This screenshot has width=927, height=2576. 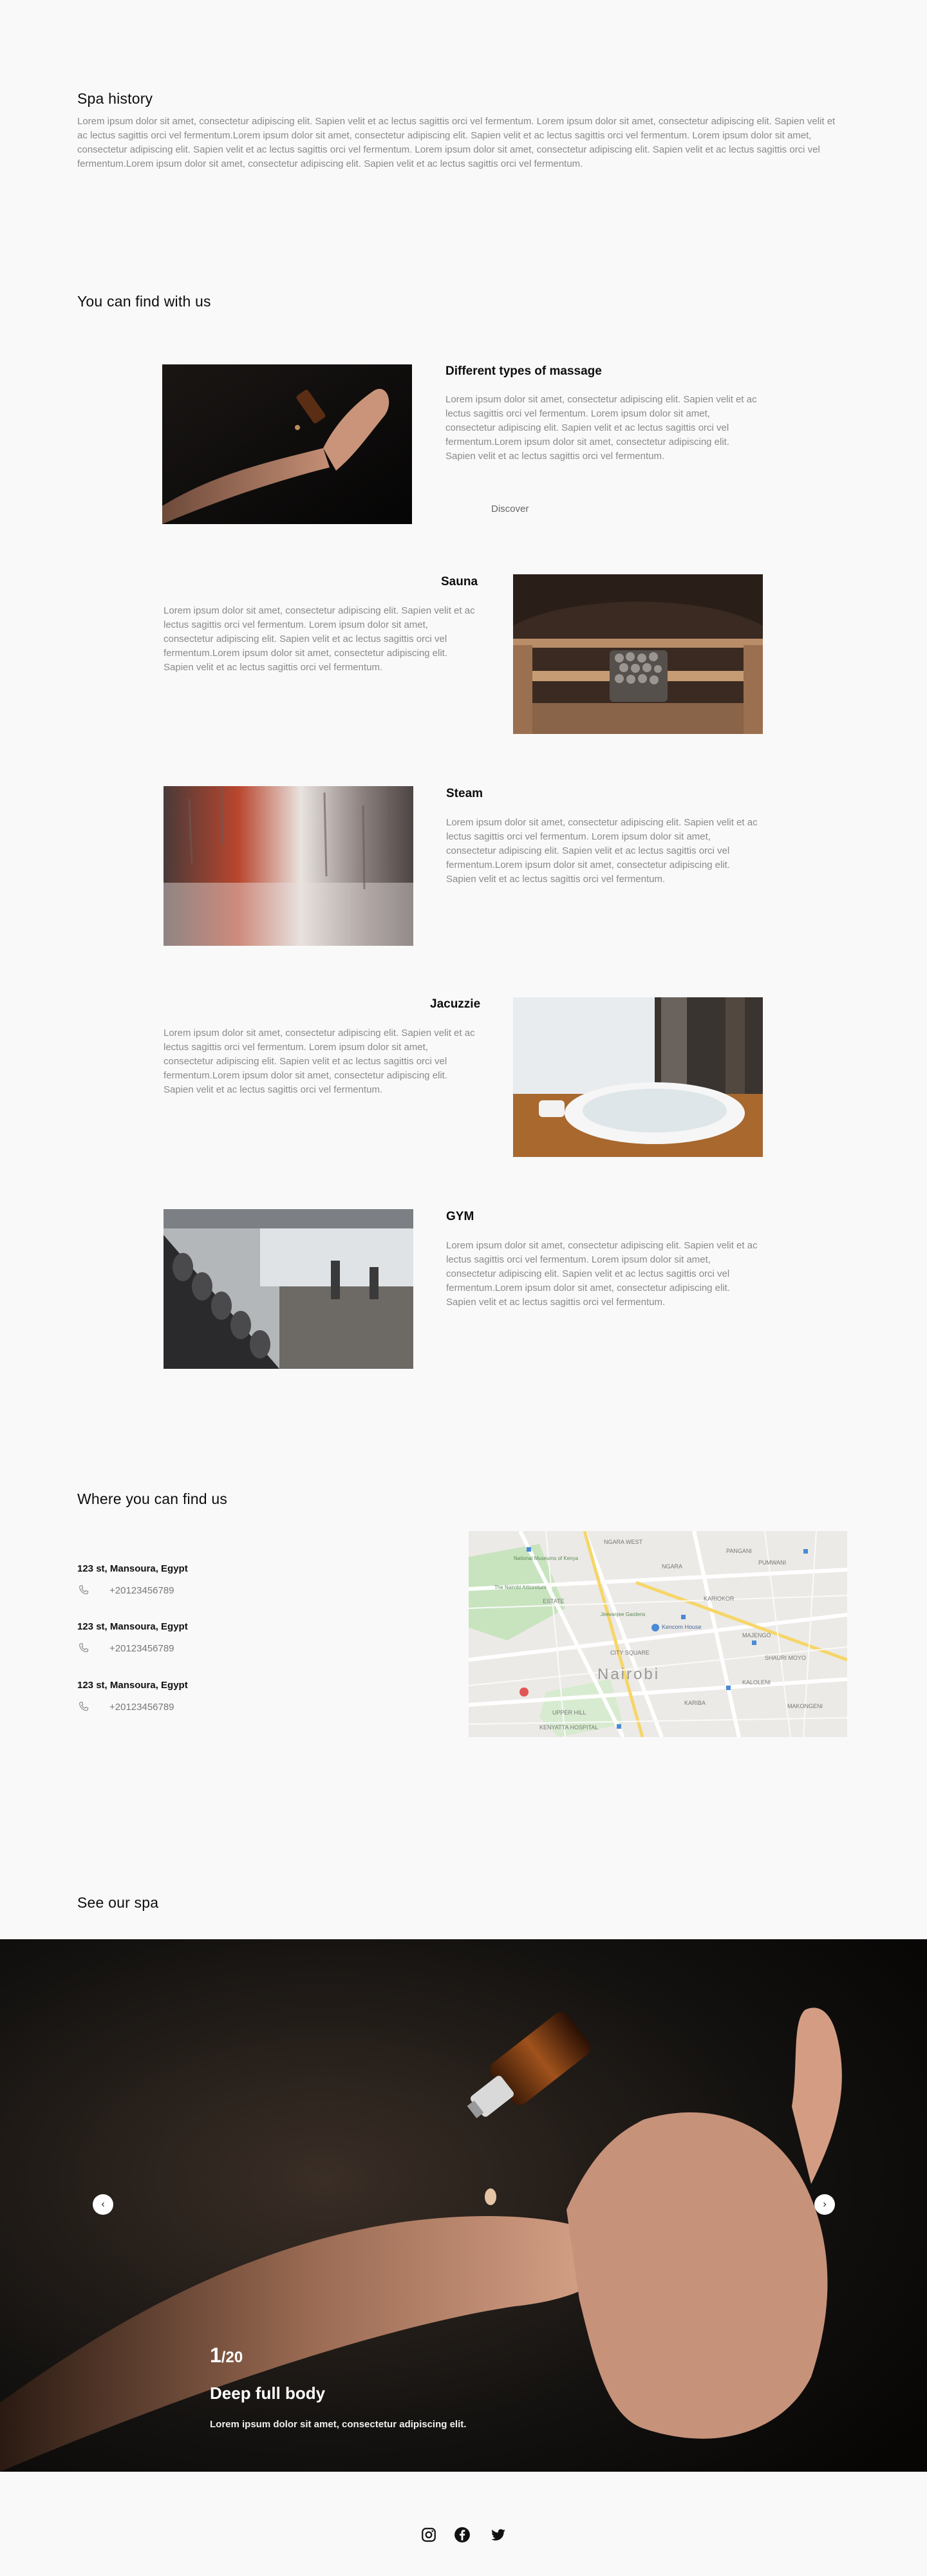 What do you see at coordinates (288, 866) in the screenshot?
I see `steam-image` at bounding box center [288, 866].